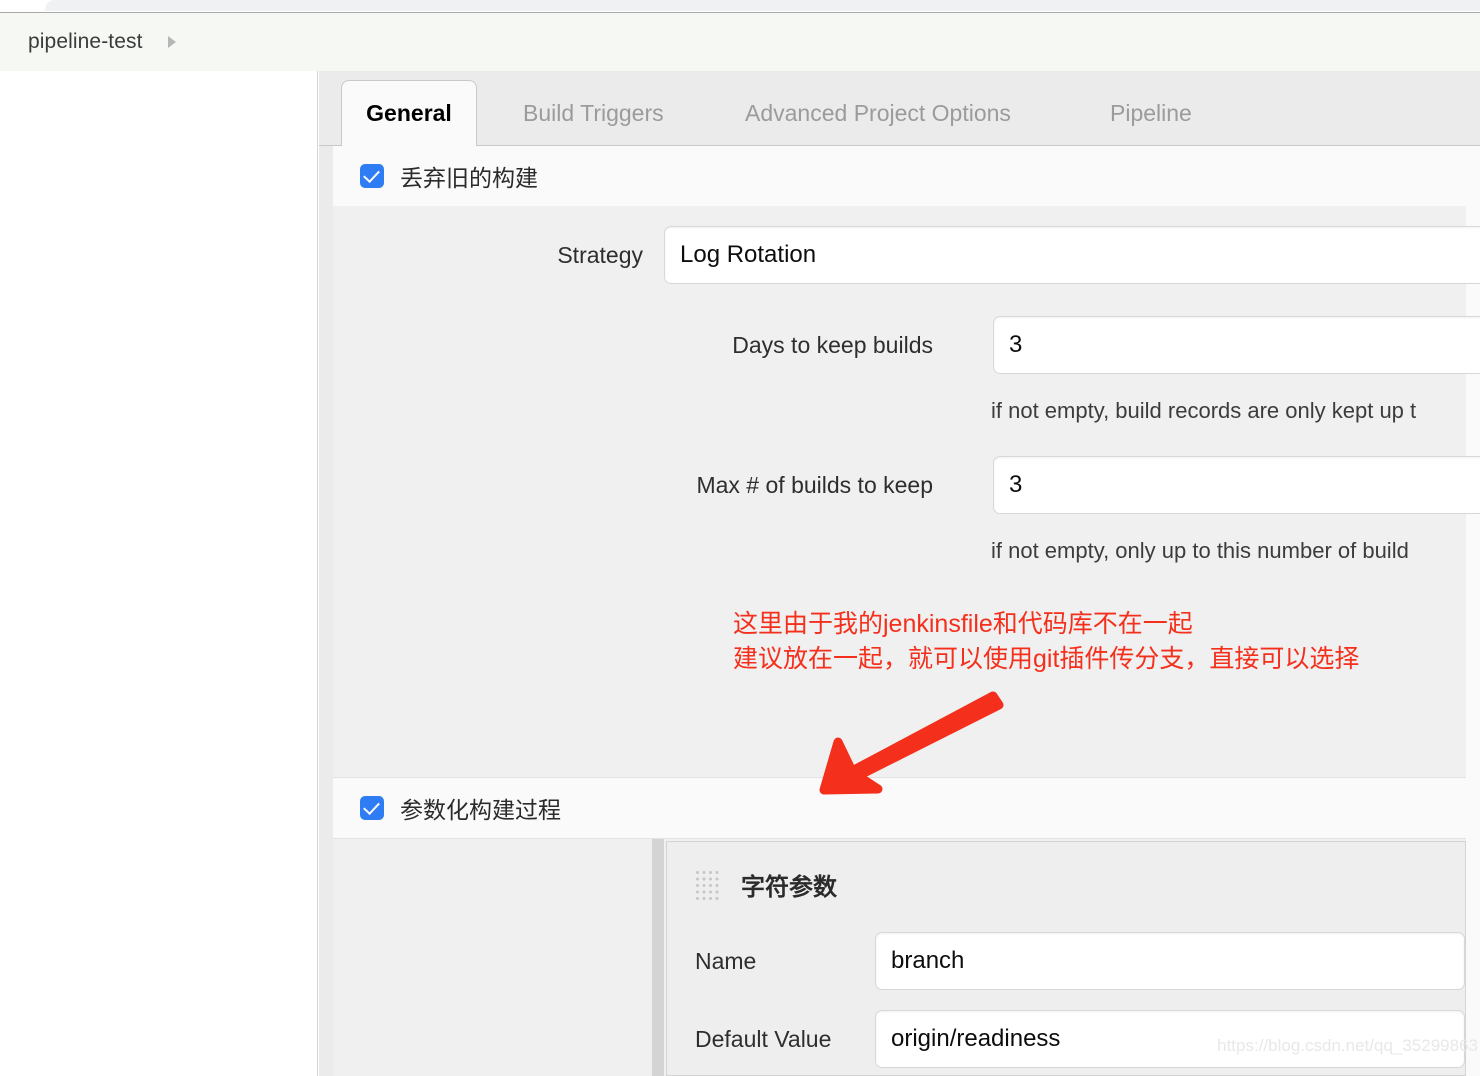  Describe the element at coordinates (480, 810) in the screenshot. I see `parameterized-build-label: 参数化构建过程` at that location.